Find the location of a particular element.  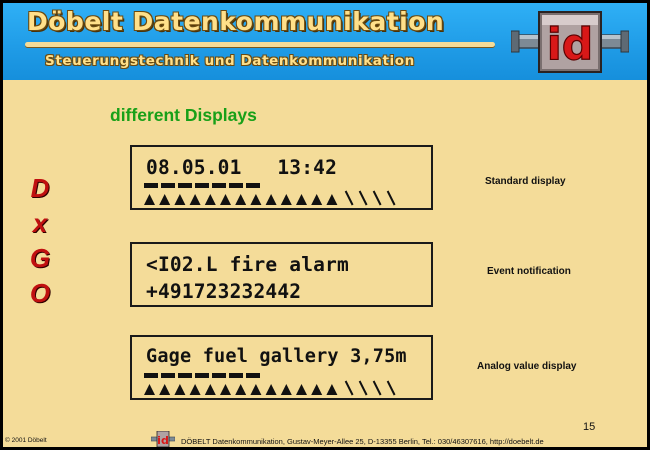

standard-display-lcd: 08.05.01 13:42 is located at coordinates (281, 177).